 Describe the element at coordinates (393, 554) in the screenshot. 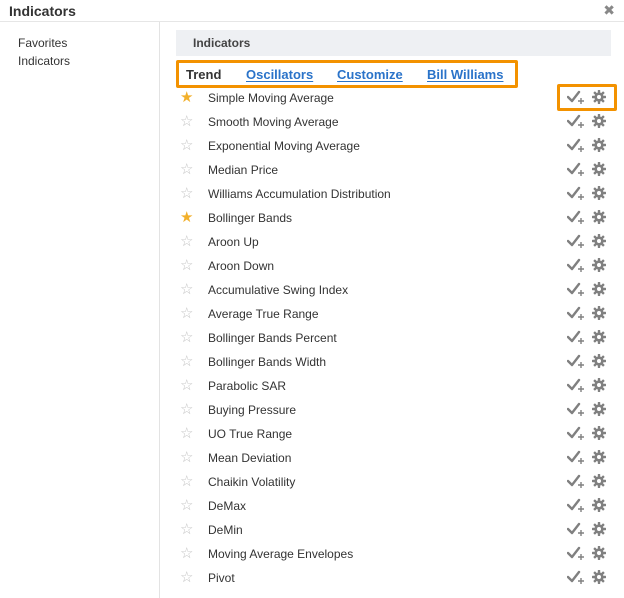

I see `list-item: ☆ Moving Average Envelopes` at that location.